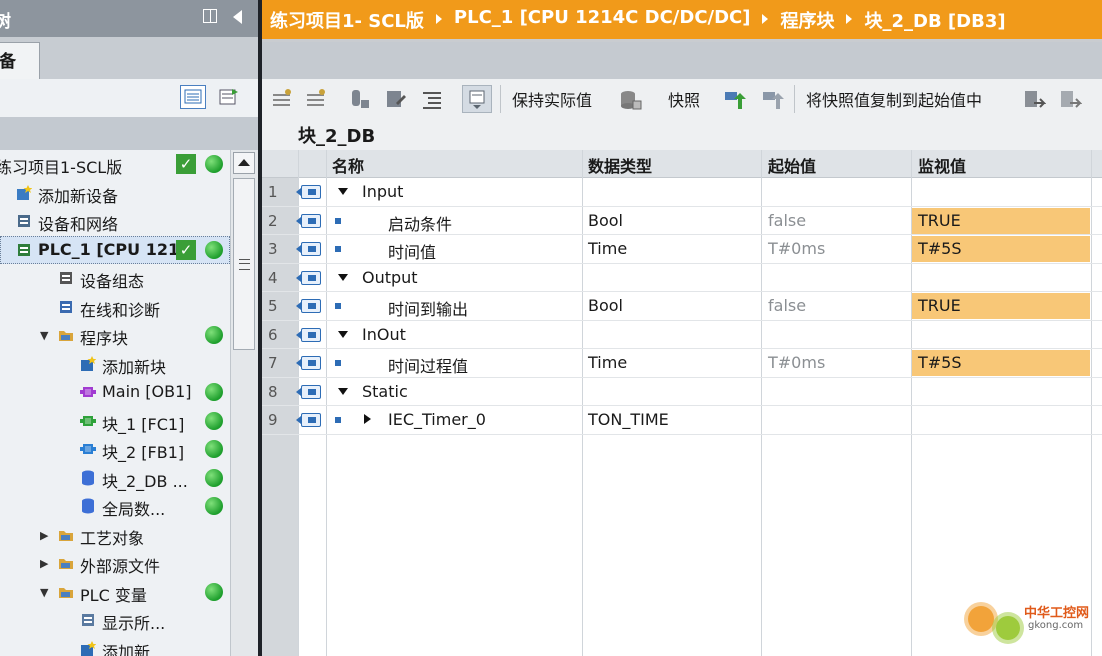  What do you see at coordinates (308, 363) in the screenshot?
I see `interface-icon` at bounding box center [308, 363].